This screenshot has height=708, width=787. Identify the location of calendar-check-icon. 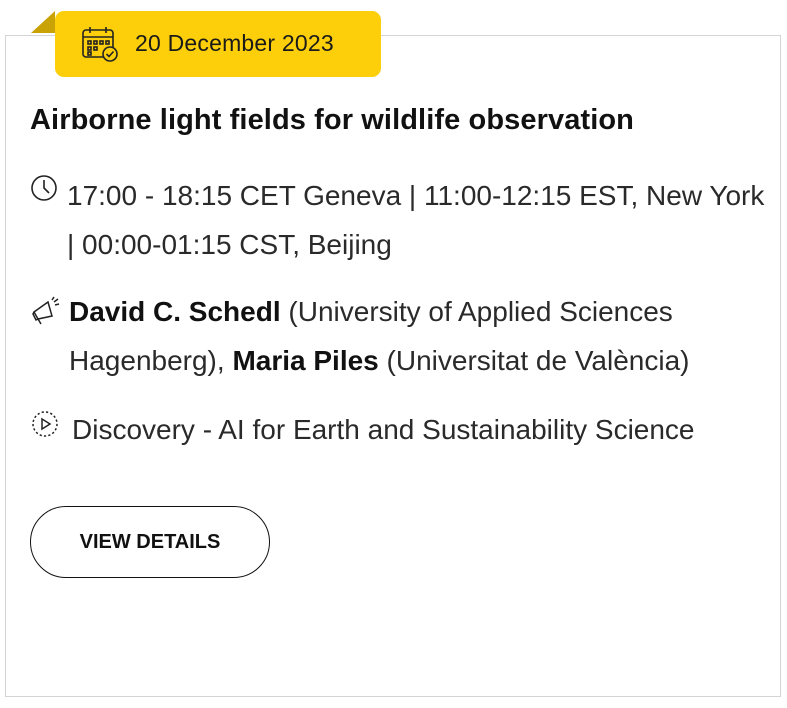
(100, 44).